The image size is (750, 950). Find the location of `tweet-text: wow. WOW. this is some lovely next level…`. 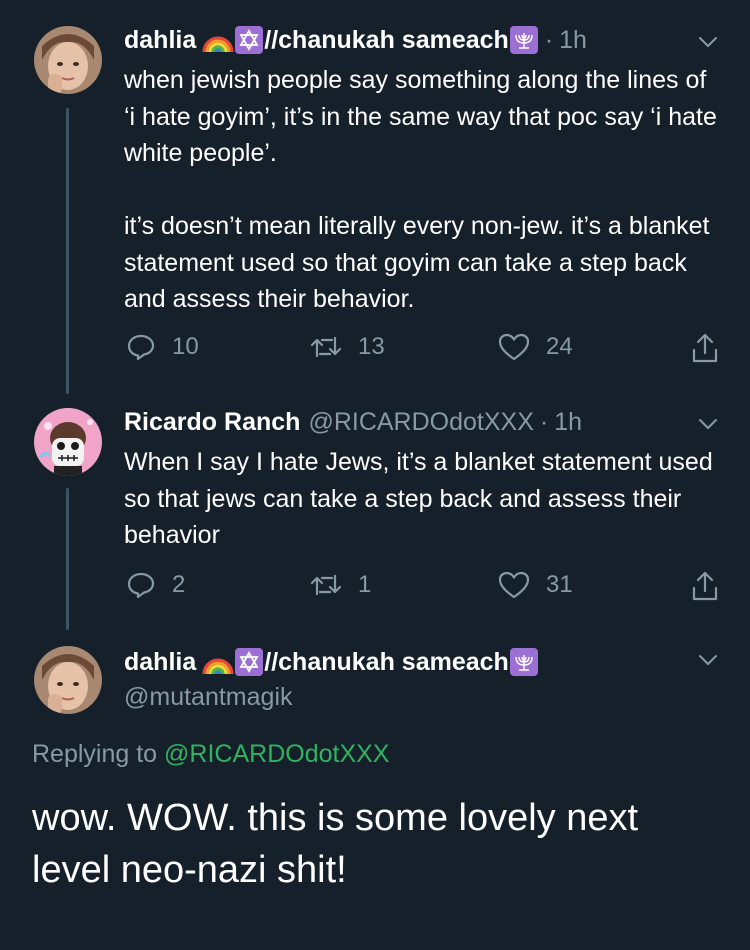

tweet-text: wow. WOW. this is some lovely next level… is located at coordinates (335, 844).